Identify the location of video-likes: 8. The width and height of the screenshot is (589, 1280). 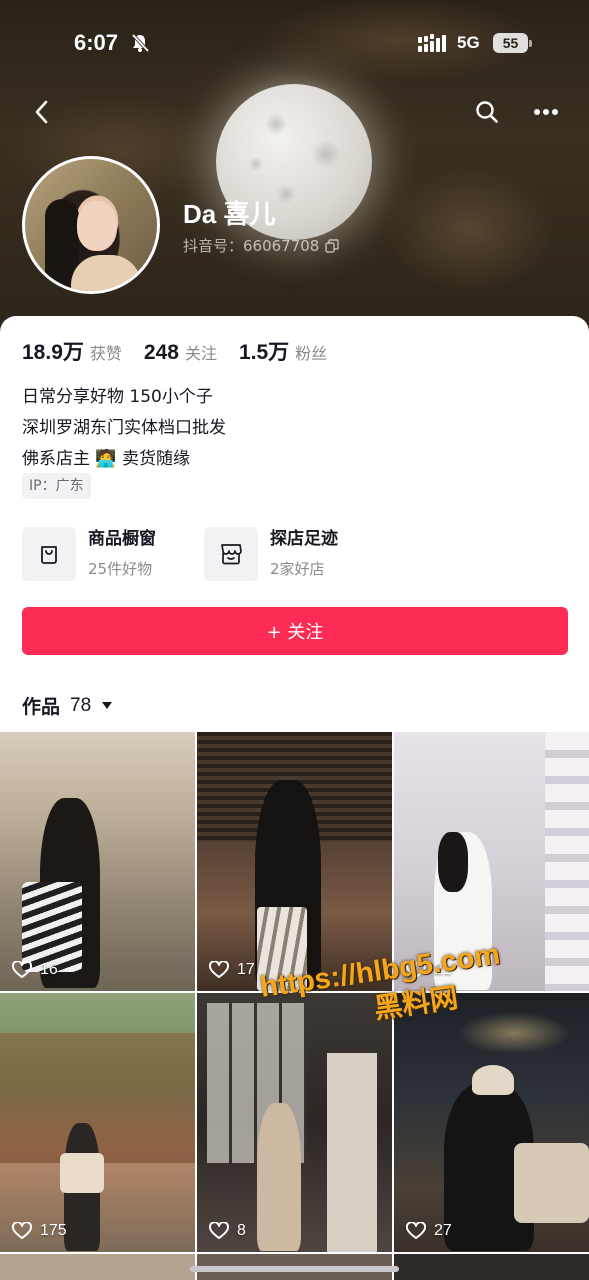
(227, 1231).